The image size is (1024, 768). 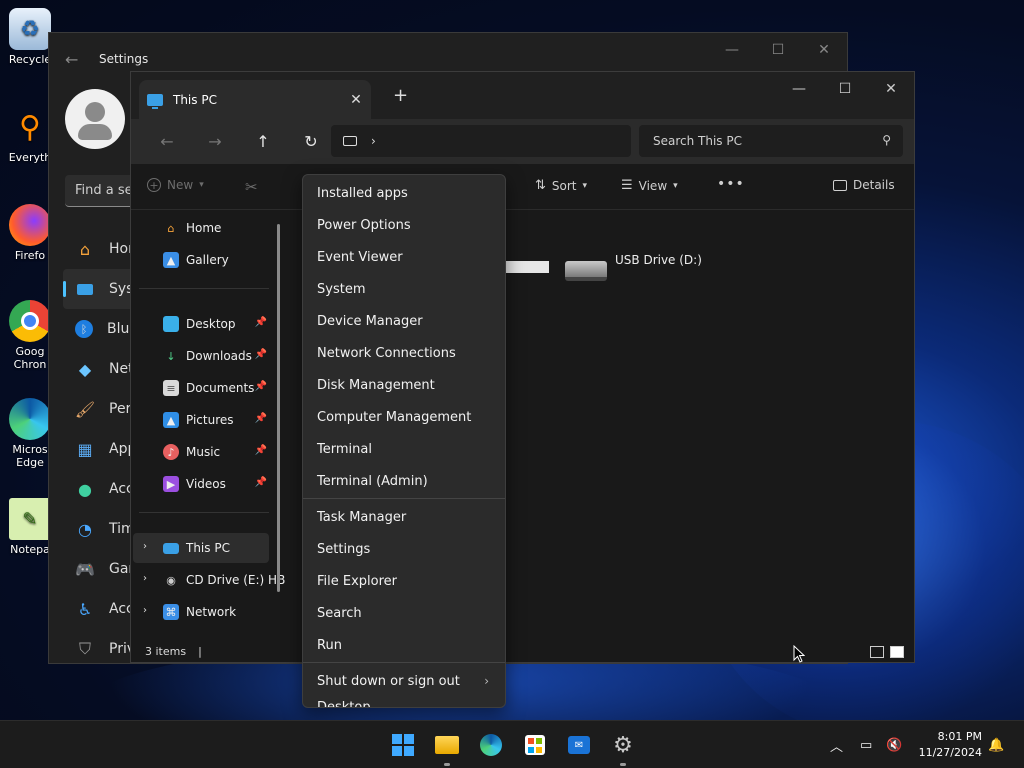 What do you see at coordinates (201, 260) in the screenshot?
I see `sidebar-item-gallery: ▲ Gallery` at bounding box center [201, 260].